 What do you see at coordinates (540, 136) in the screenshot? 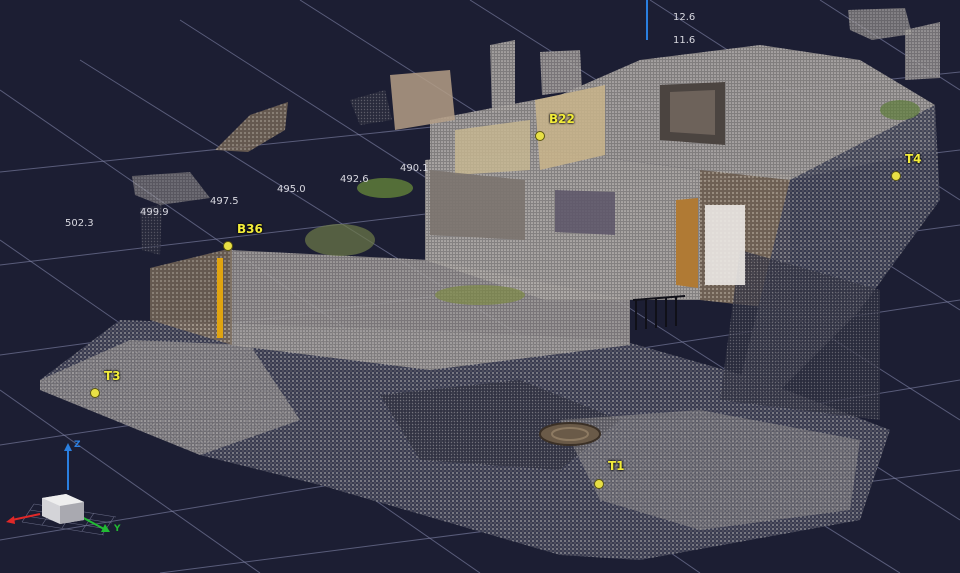
I see `marker-point-b22` at bounding box center [540, 136].